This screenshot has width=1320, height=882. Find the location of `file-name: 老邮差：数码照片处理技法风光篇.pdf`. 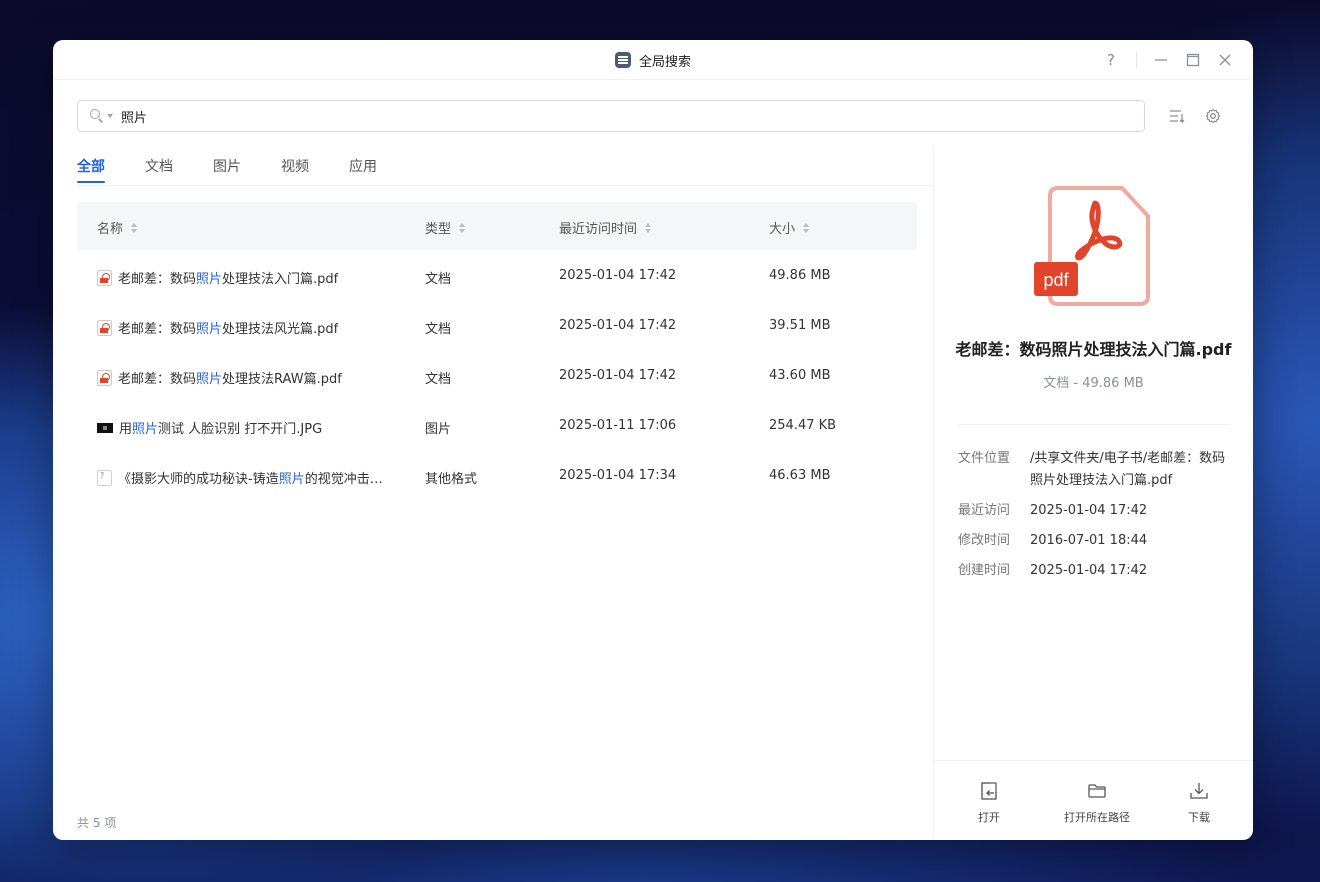

file-name: 老邮差：数码照片处理技法风光篇.pdf is located at coordinates (228, 327).